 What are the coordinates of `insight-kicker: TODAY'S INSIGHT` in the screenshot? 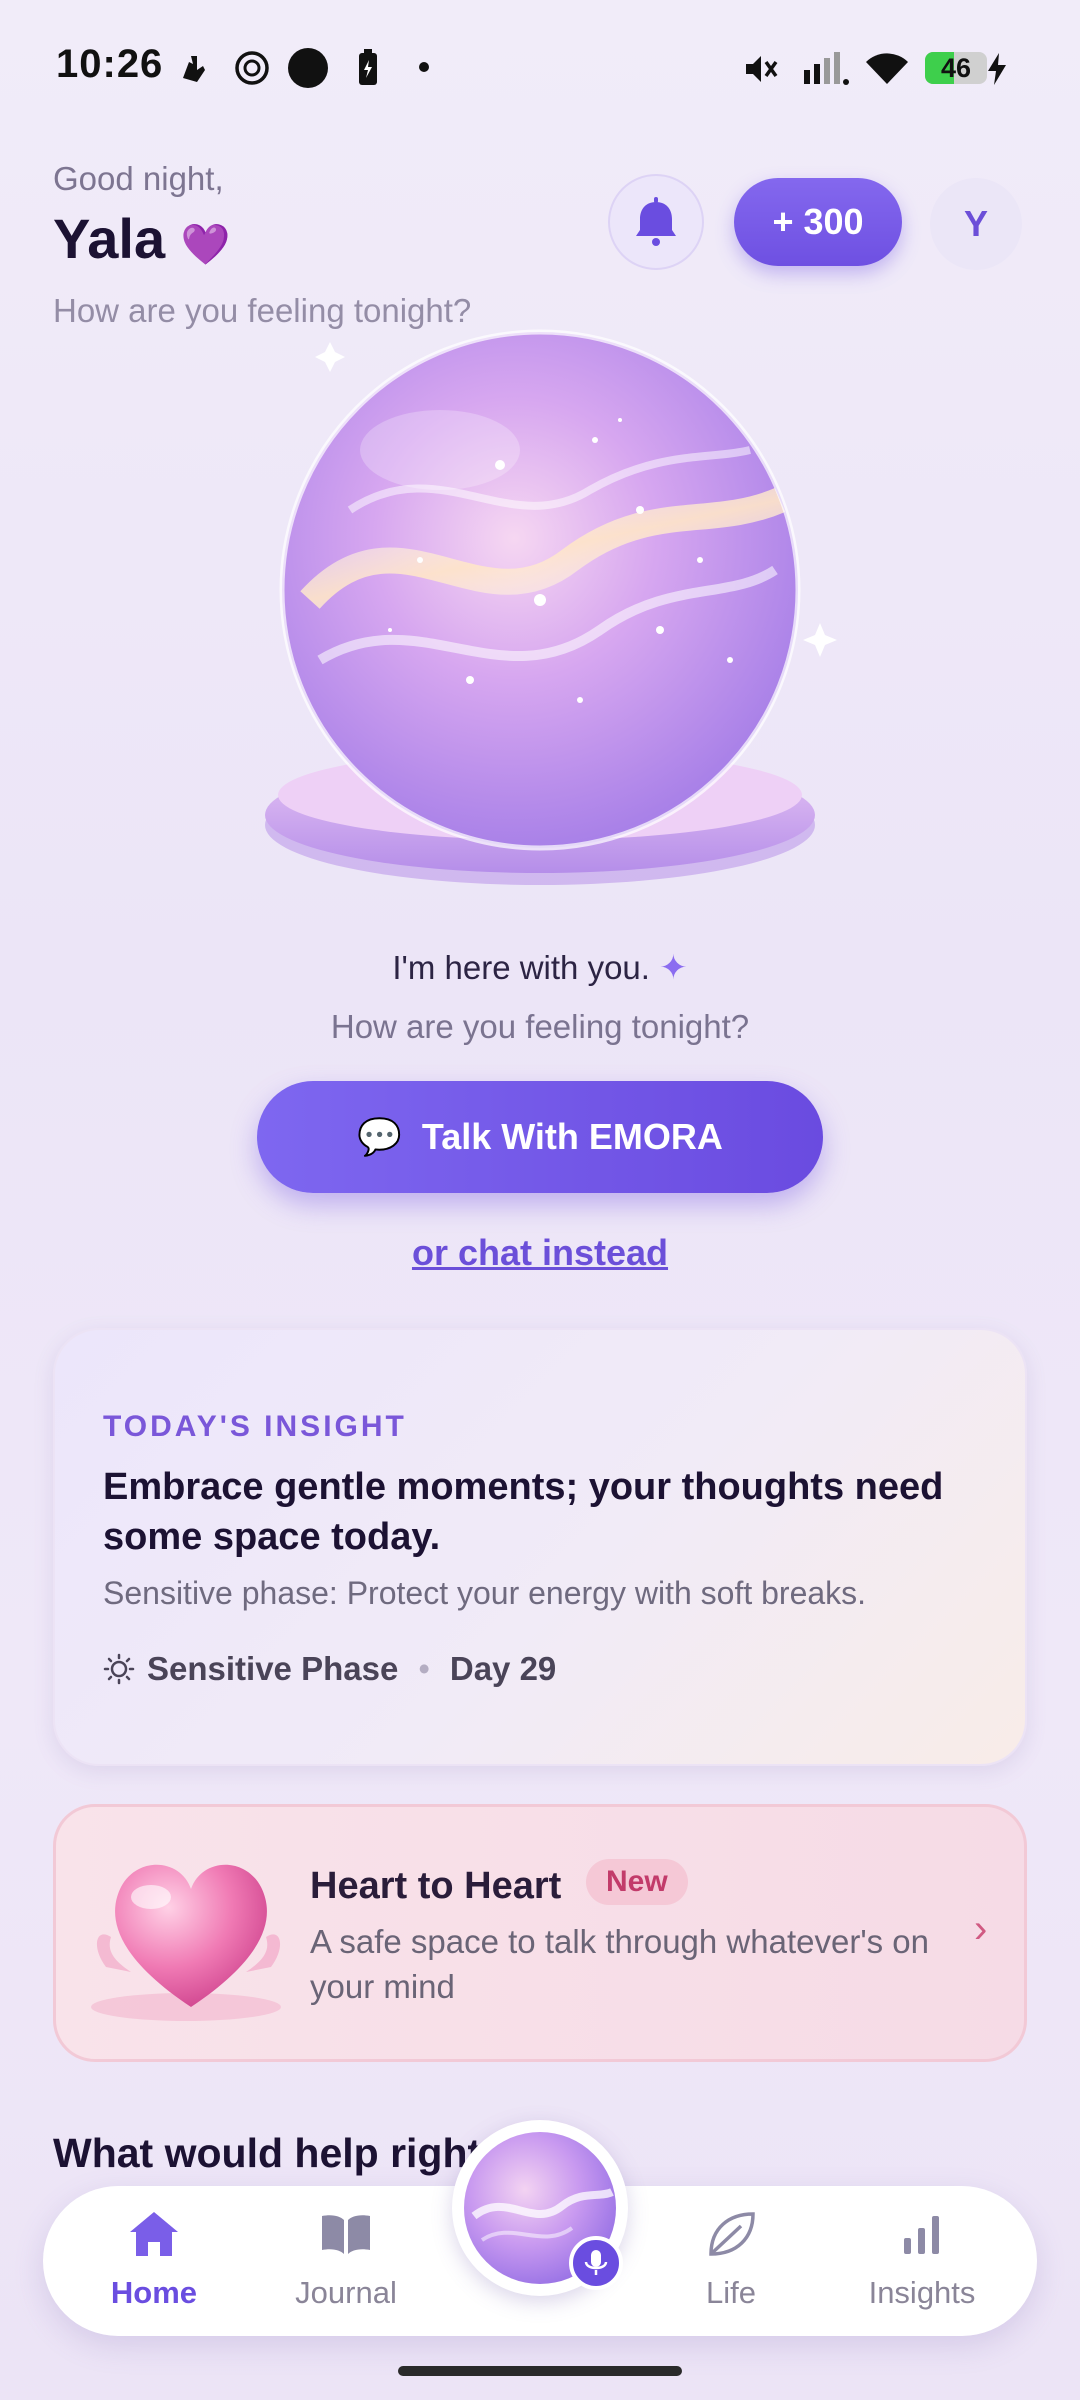 It's located at (255, 1426).